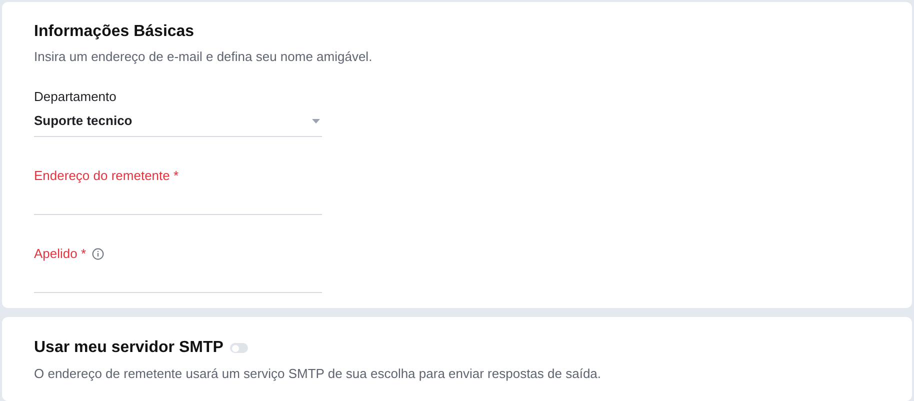 The image size is (914, 401). I want to click on section-title: Usar meu servidor SMTP, so click(129, 348).